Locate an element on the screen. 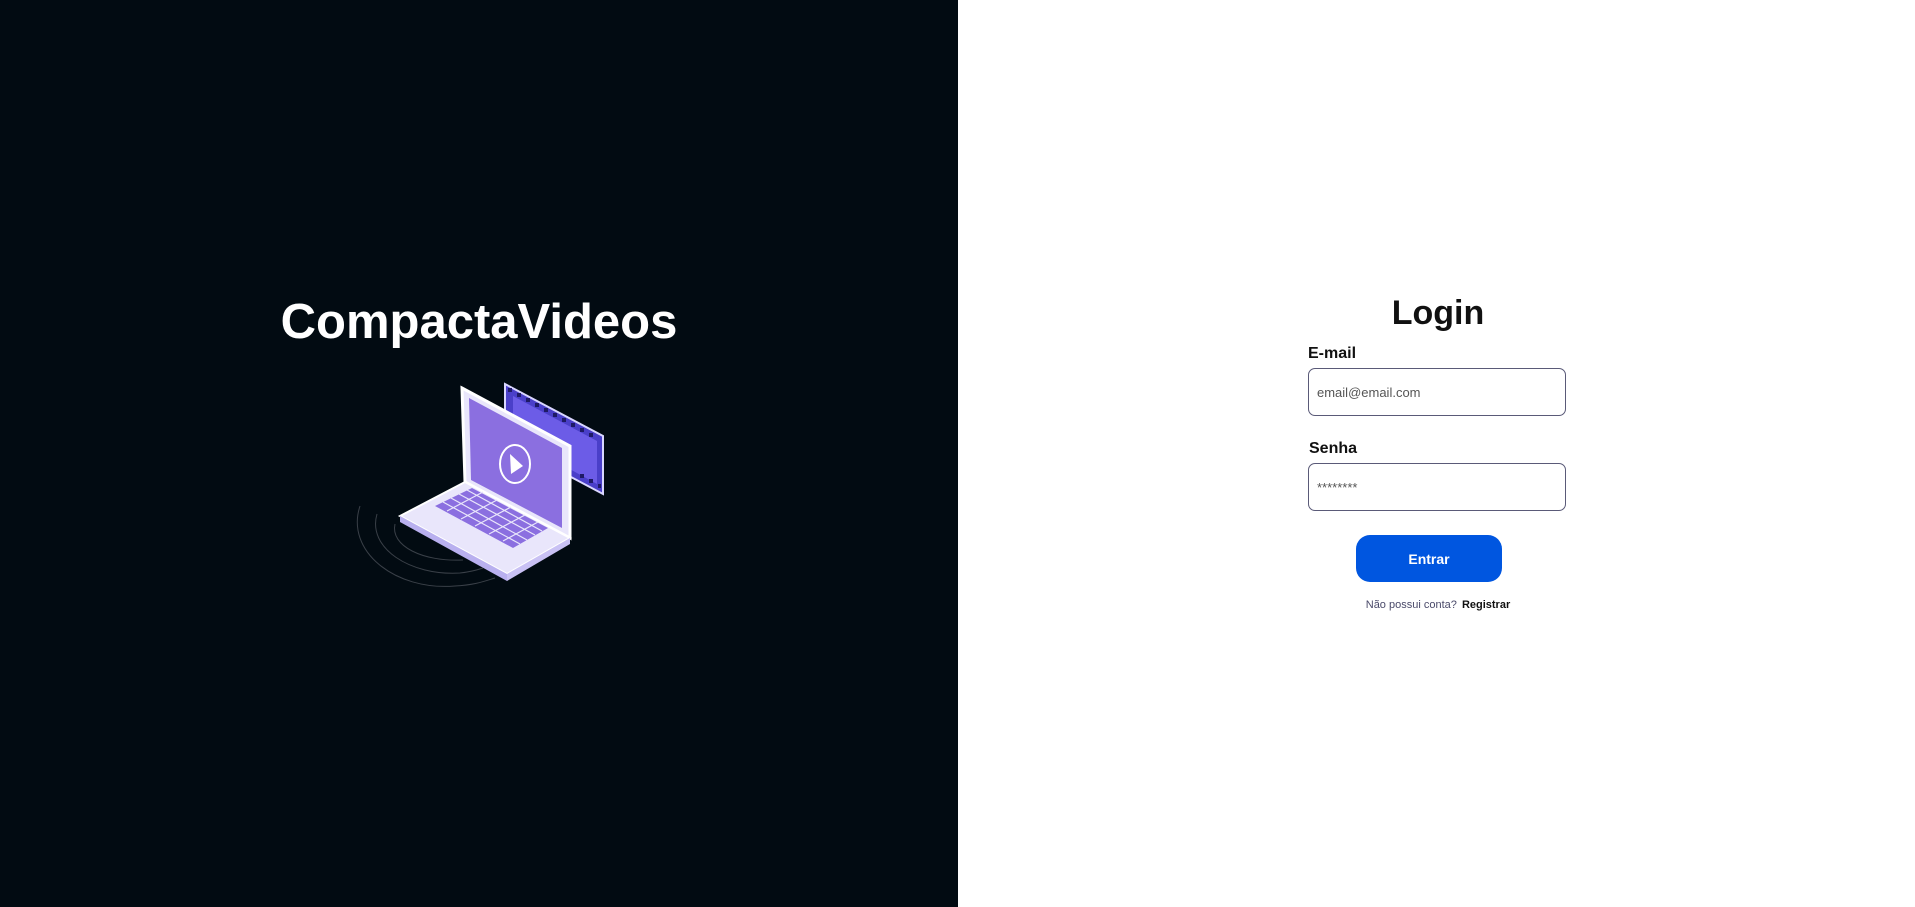 The height and width of the screenshot is (907, 1915). email-label: E-mail is located at coordinates (1332, 353).